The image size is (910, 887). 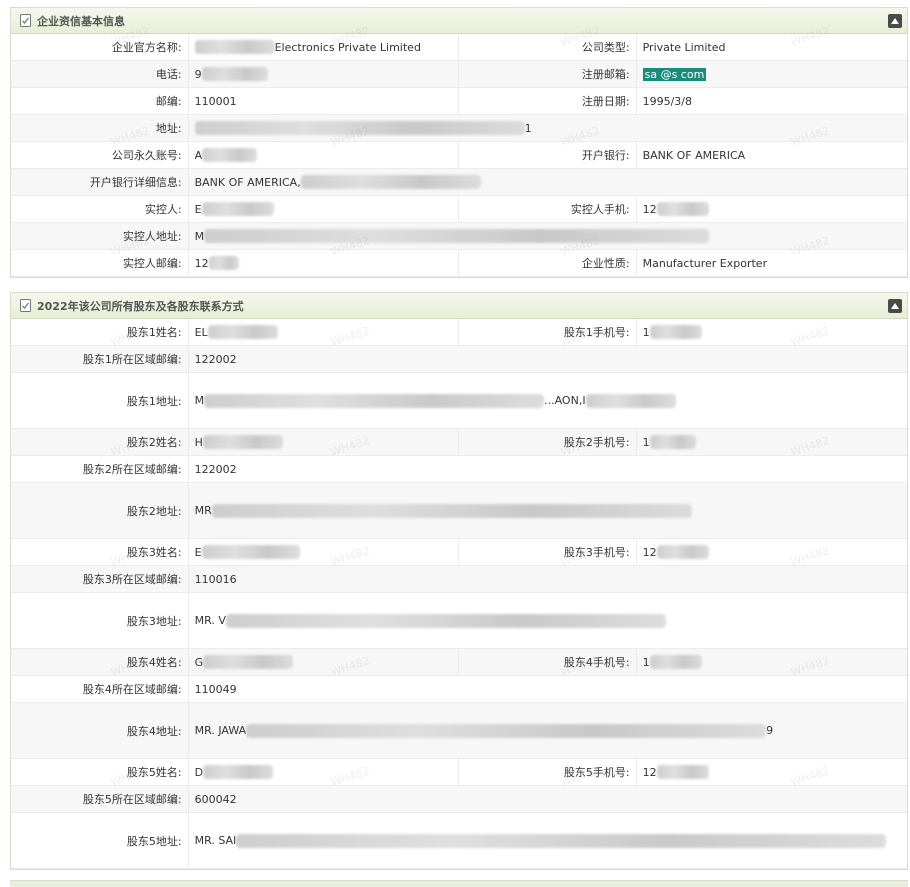 I want to click on field-value: Manufacturer Exporter, so click(x=772, y=263).